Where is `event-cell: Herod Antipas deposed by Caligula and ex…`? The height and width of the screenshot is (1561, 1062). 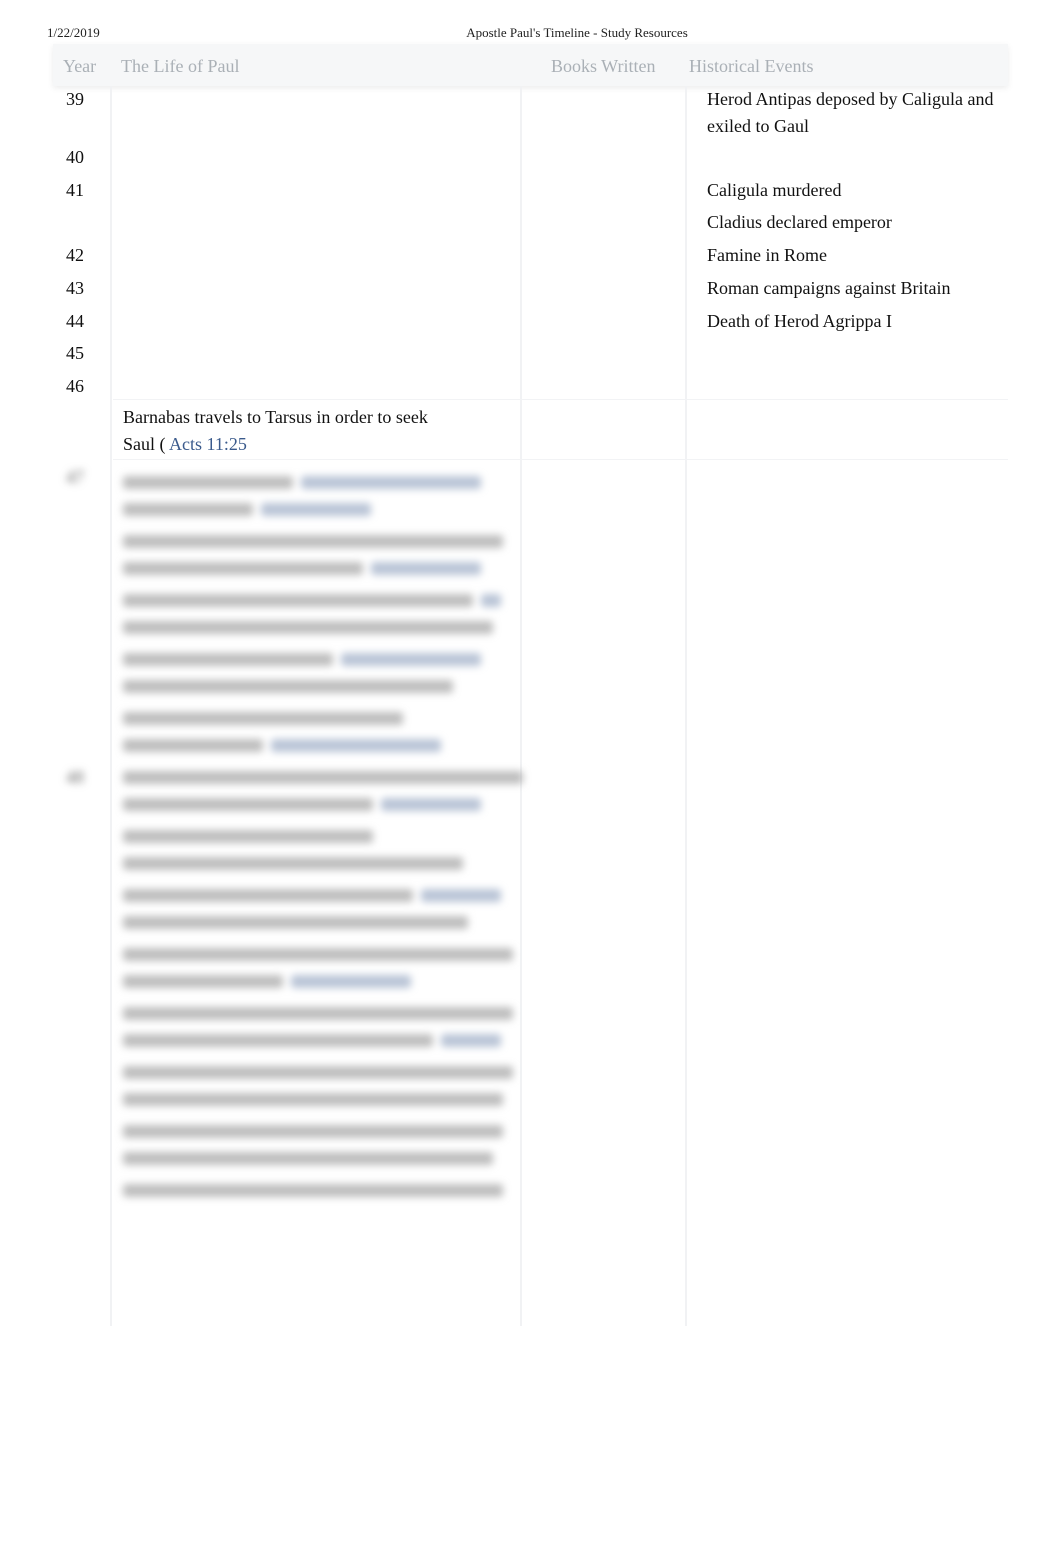
event-cell: Herod Antipas deposed by Caligula and ex… is located at coordinates (850, 112).